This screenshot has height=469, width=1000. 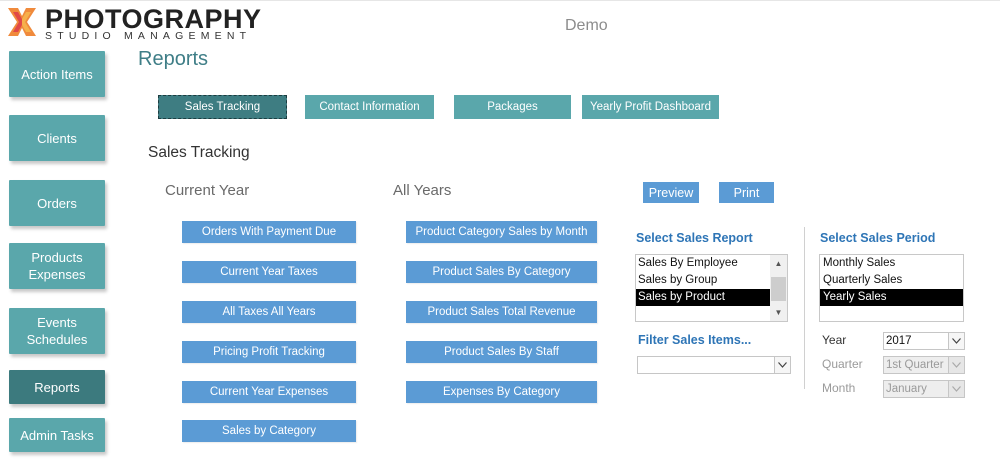 I want to click on section-title: Sales Tracking, so click(x=199, y=152).